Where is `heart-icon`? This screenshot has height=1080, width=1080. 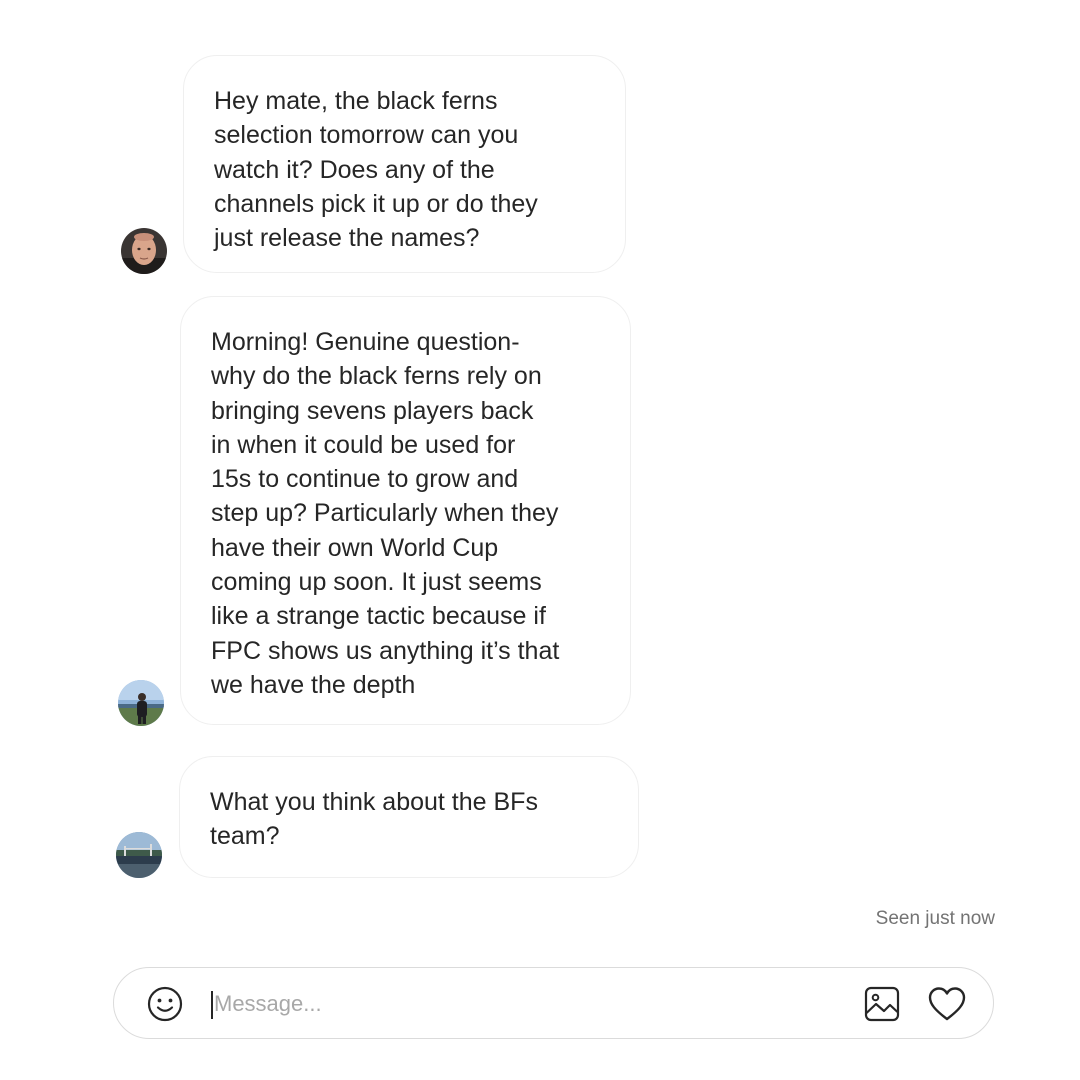
heart-icon is located at coordinates (947, 1004).